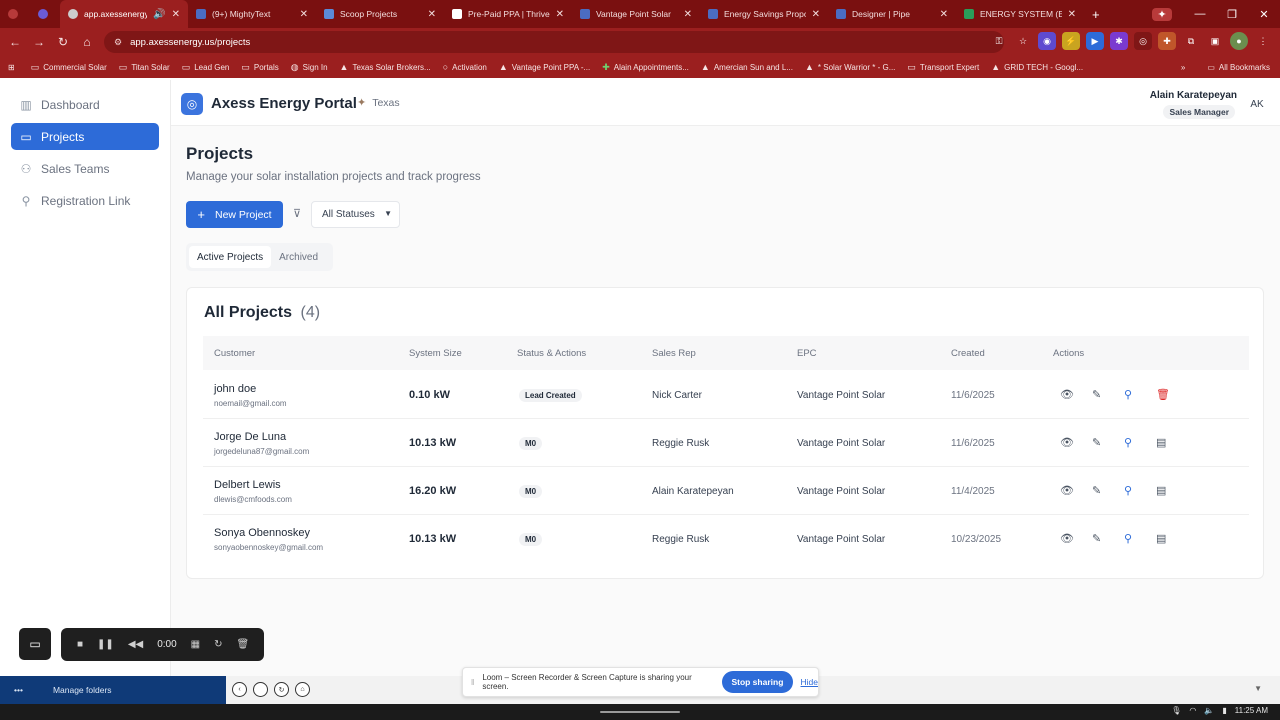  I want to click on bookmark-star-icon: ☆, so click(1023, 41).